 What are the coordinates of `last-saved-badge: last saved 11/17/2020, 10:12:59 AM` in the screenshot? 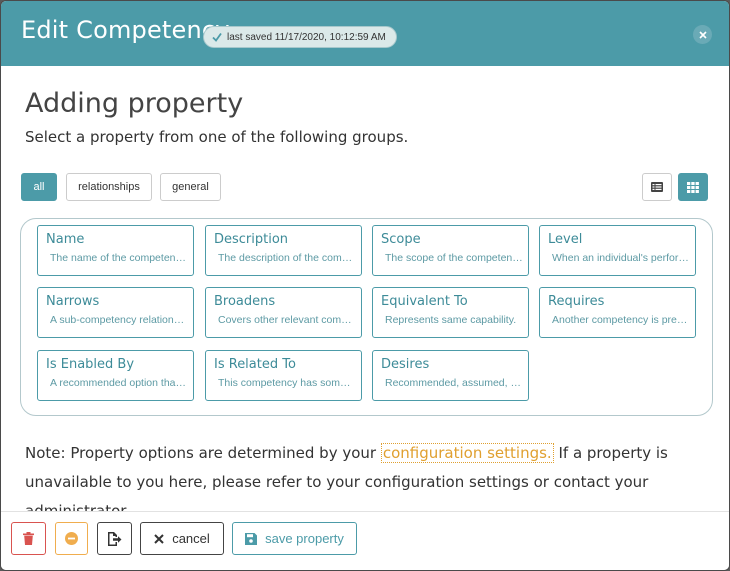 It's located at (300, 37).